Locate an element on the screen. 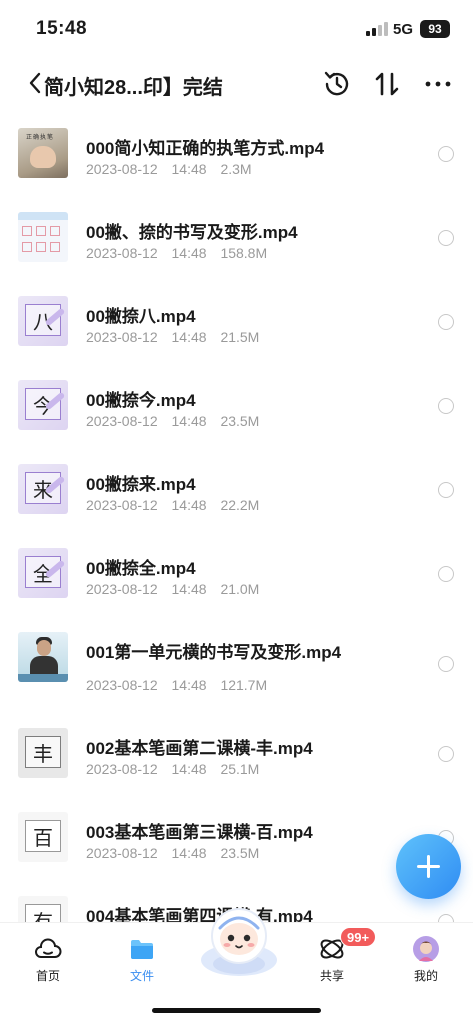  battery-icon: 93 is located at coordinates (435, 29).